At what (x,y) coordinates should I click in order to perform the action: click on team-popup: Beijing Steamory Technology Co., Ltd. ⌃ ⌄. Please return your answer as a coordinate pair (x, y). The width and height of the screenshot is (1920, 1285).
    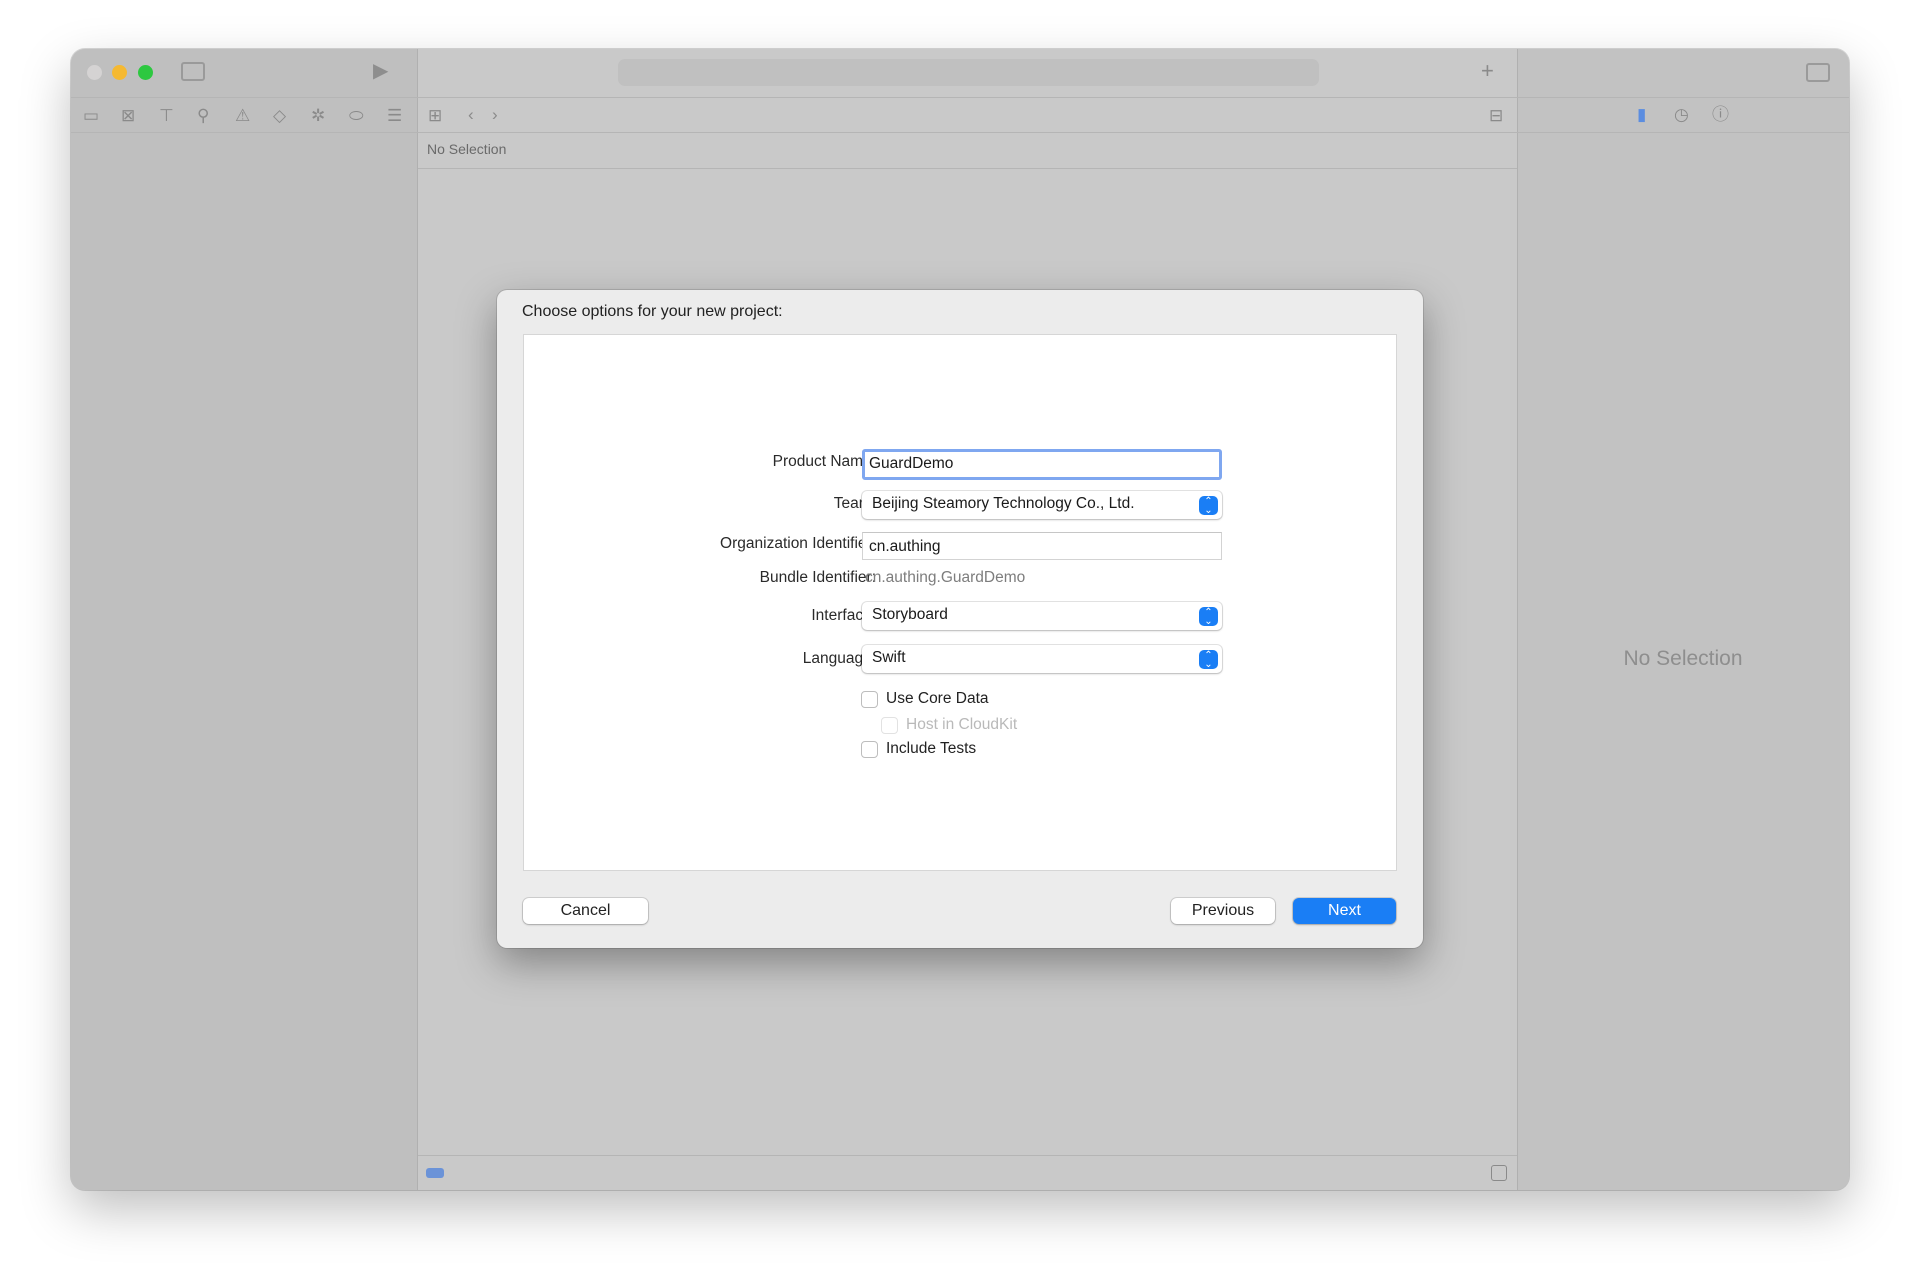
    Looking at the image, I should click on (1042, 505).